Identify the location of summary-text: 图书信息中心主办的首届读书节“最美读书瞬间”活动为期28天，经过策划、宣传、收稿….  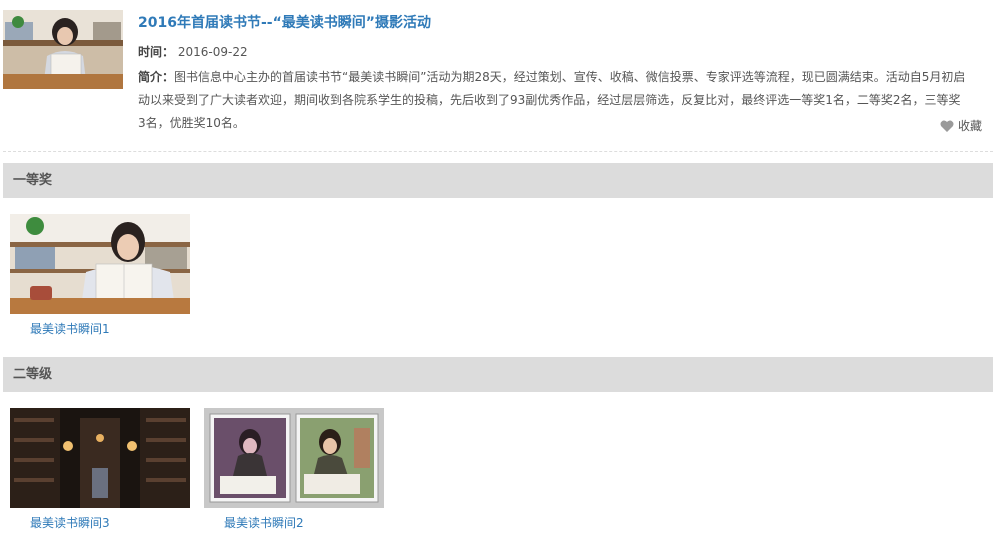
(552, 100).